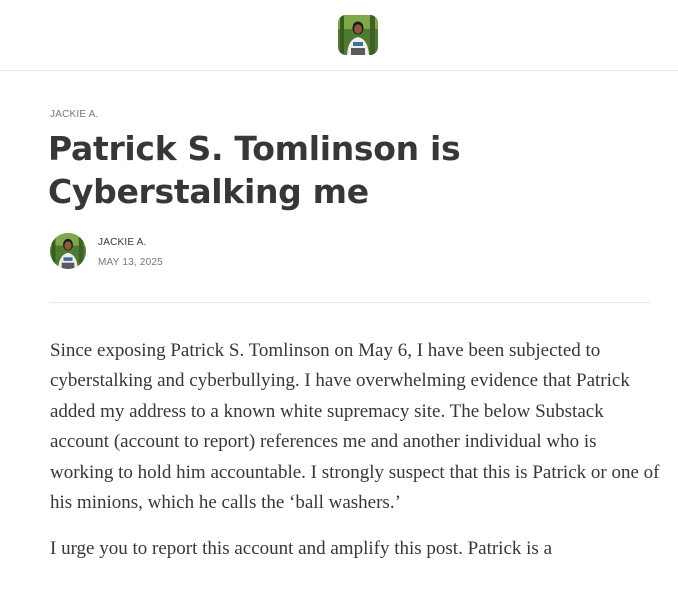 This screenshot has height=600, width=678. I want to click on publication-logo-avatar, so click(358, 35).